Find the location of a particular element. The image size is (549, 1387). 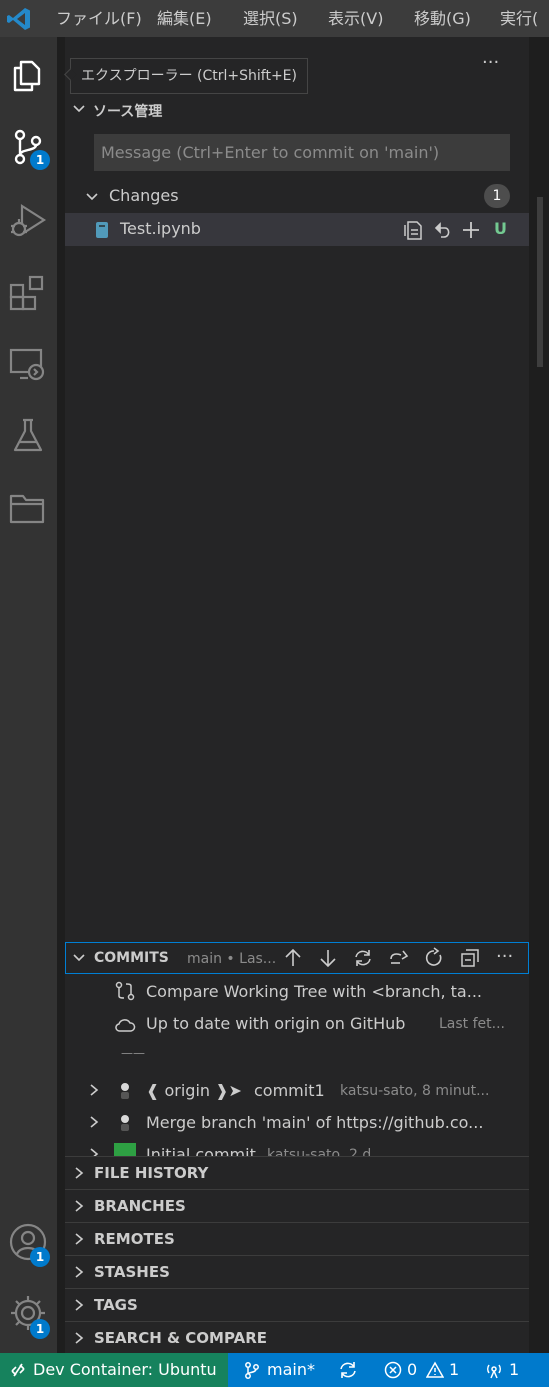

push-arrow-up-icon is located at coordinates (293, 958).